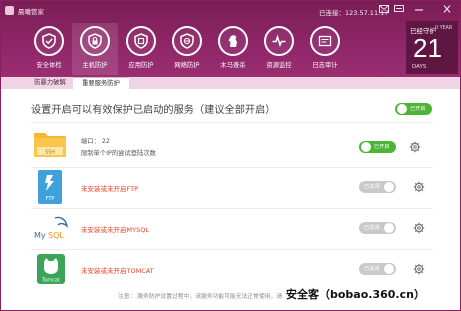 This screenshot has height=311, width=461. I want to click on nav-label: 网络防护, so click(187, 65).